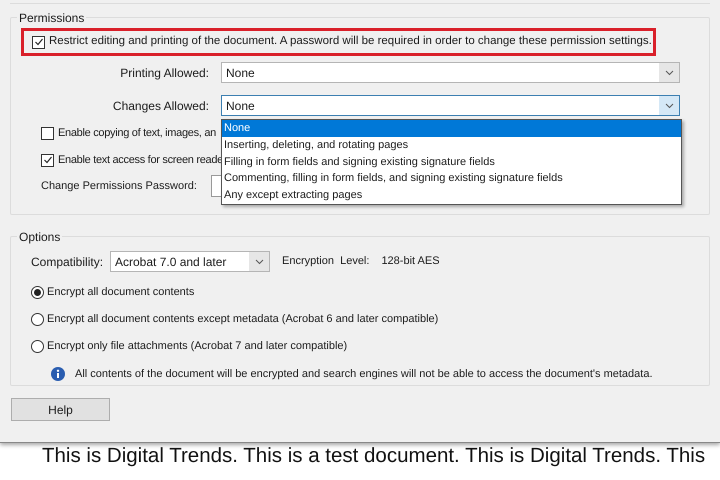  What do you see at coordinates (450, 72) in the screenshot?
I see `printing-dropdown: None` at bounding box center [450, 72].